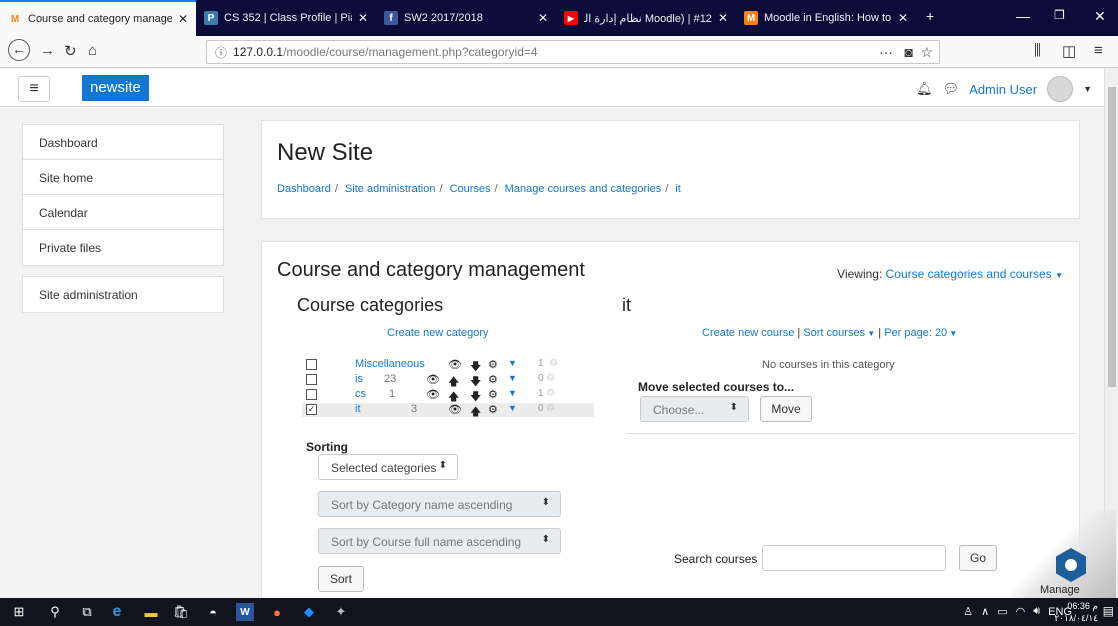 The height and width of the screenshot is (626, 1118). Describe the element at coordinates (359, 379) in the screenshot. I see `category-name-link: is` at that location.